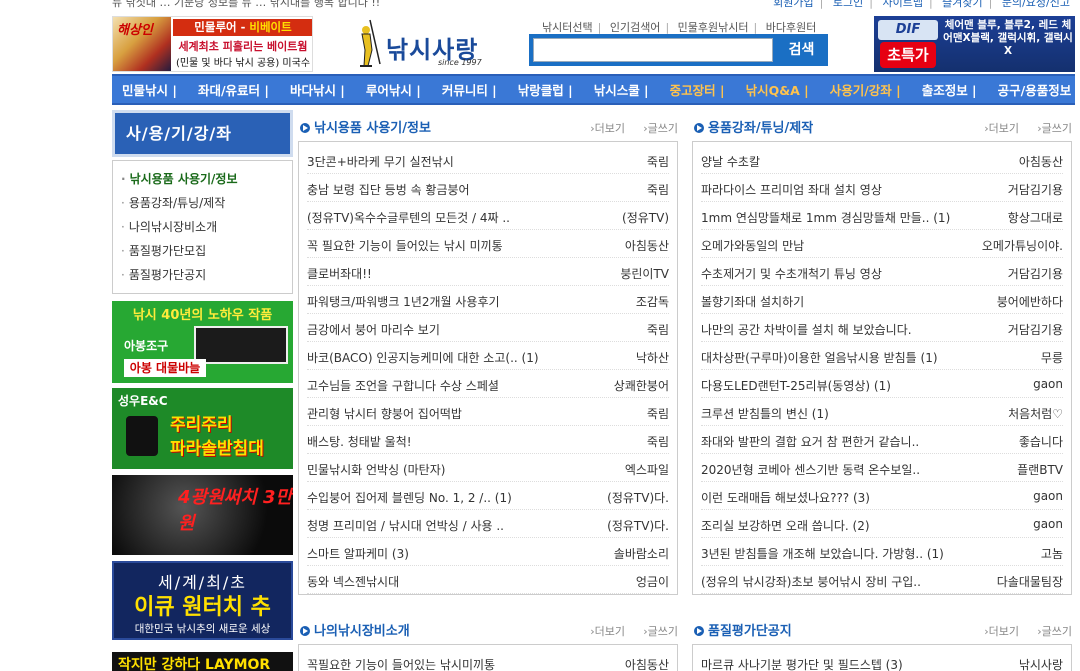 The height and width of the screenshot is (671, 1080). What do you see at coordinates (149, 89) in the screenshot?
I see `nav-item: 민물낚시 |` at bounding box center [149, 89].